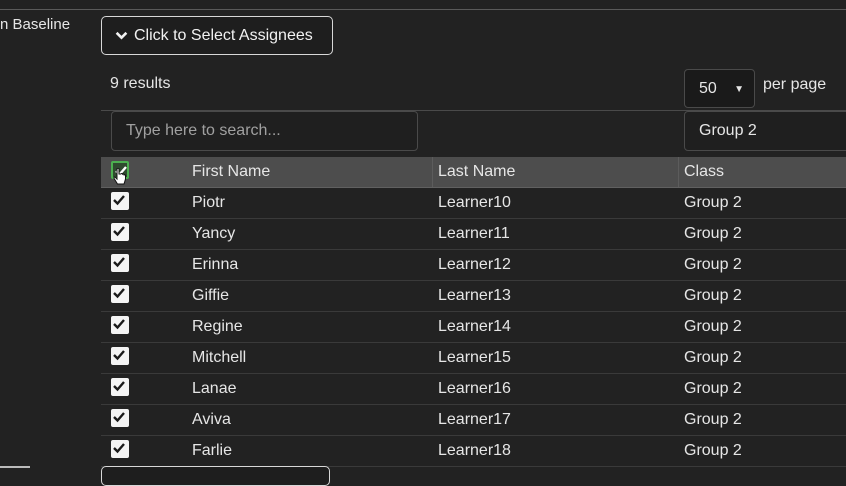  I want to click on column-header-class: Class, so click(704, 172).